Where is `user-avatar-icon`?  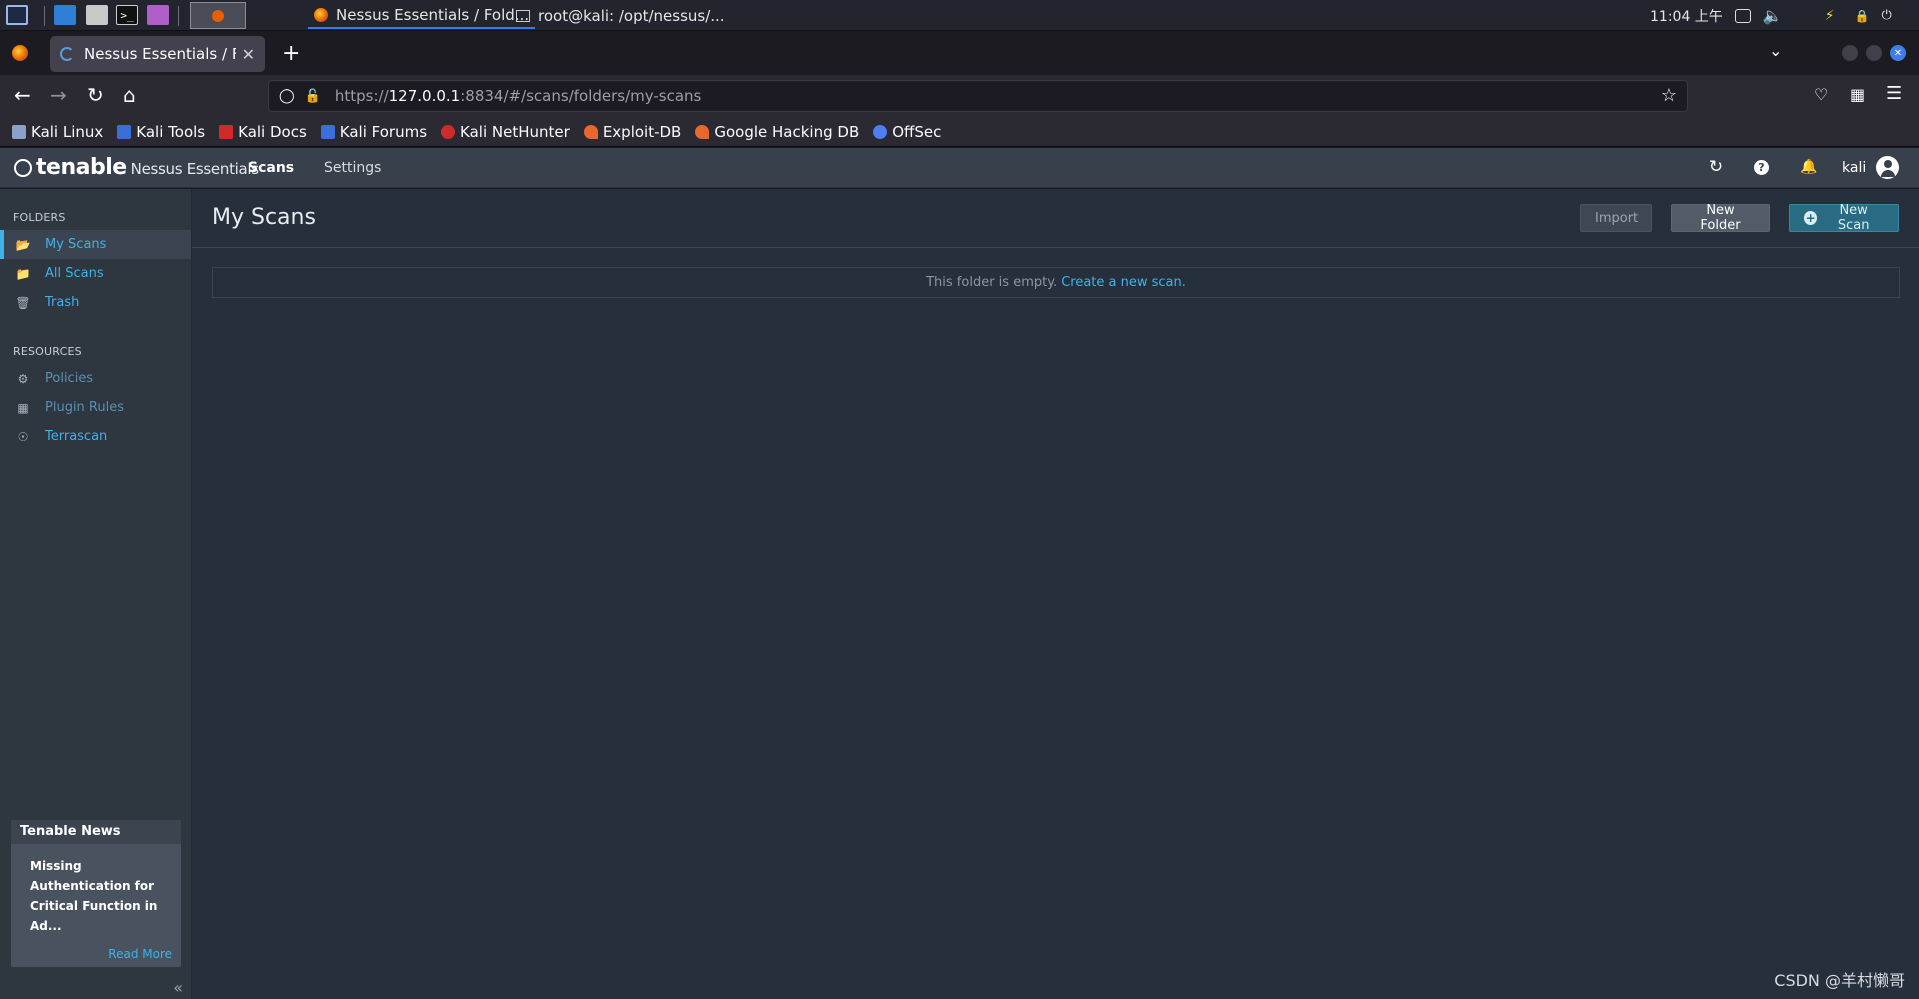
user-avatar-icon is located at coordinates (1887, 167).